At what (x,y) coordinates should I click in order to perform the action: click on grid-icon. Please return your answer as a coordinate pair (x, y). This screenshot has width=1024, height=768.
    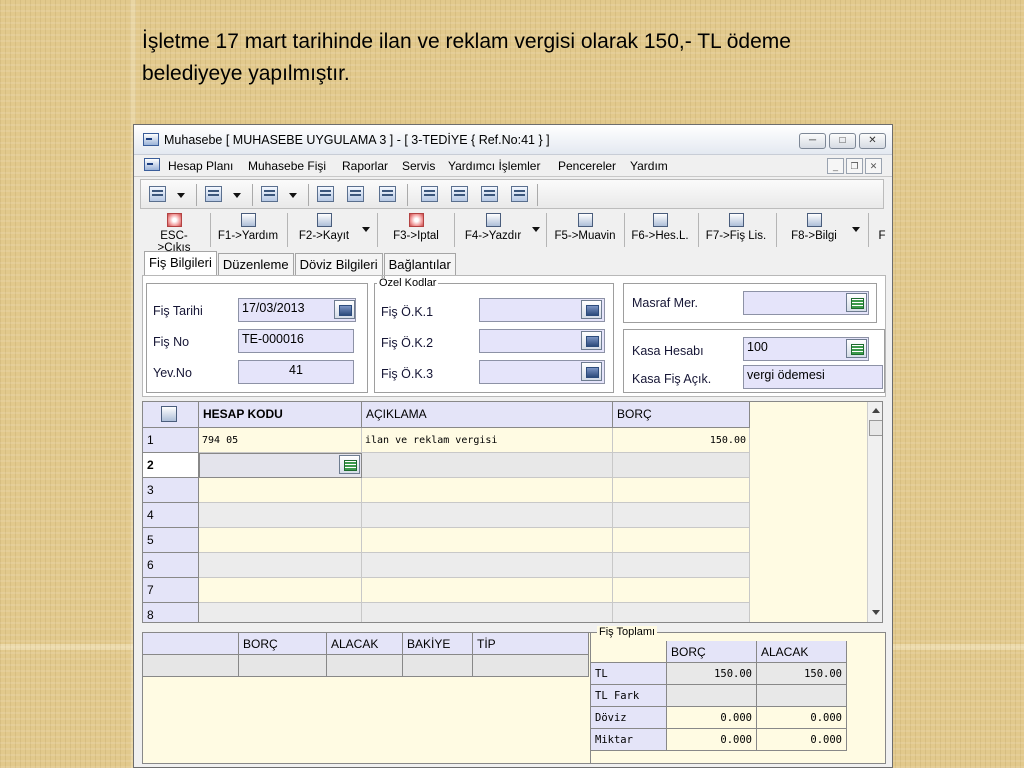
    Looking at the image, I should click on (519, 194).